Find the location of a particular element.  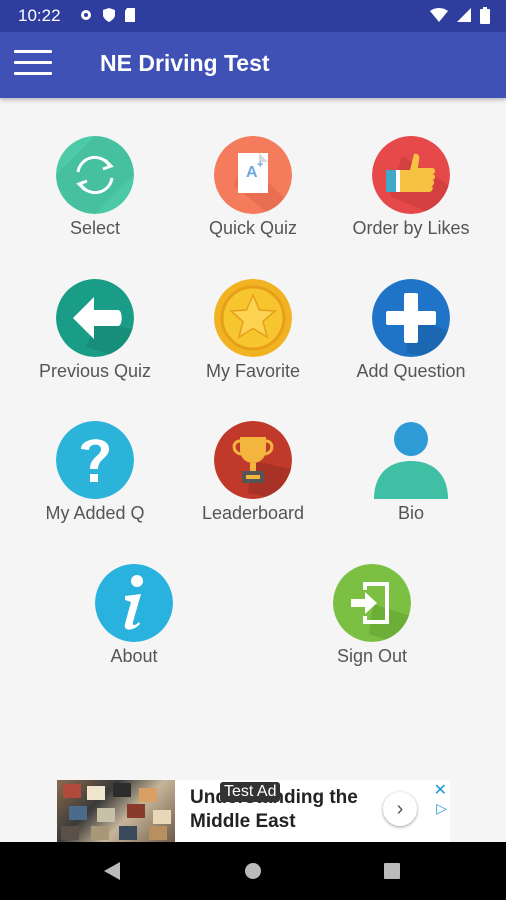

menu-item-label: Select is located at coordinates (95, 228).